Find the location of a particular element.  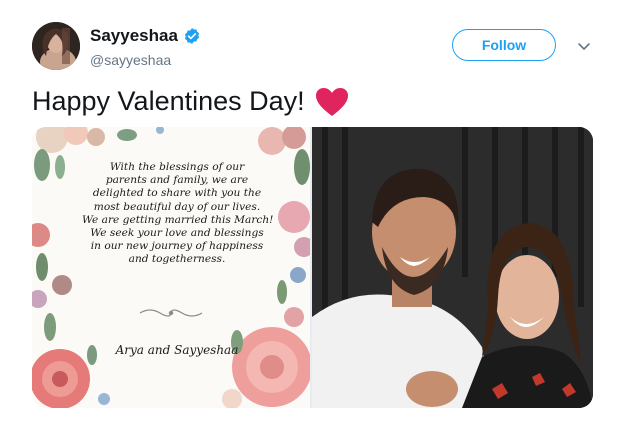

author-name-row: Sayyeshaa is located at coordinates (145, 36).